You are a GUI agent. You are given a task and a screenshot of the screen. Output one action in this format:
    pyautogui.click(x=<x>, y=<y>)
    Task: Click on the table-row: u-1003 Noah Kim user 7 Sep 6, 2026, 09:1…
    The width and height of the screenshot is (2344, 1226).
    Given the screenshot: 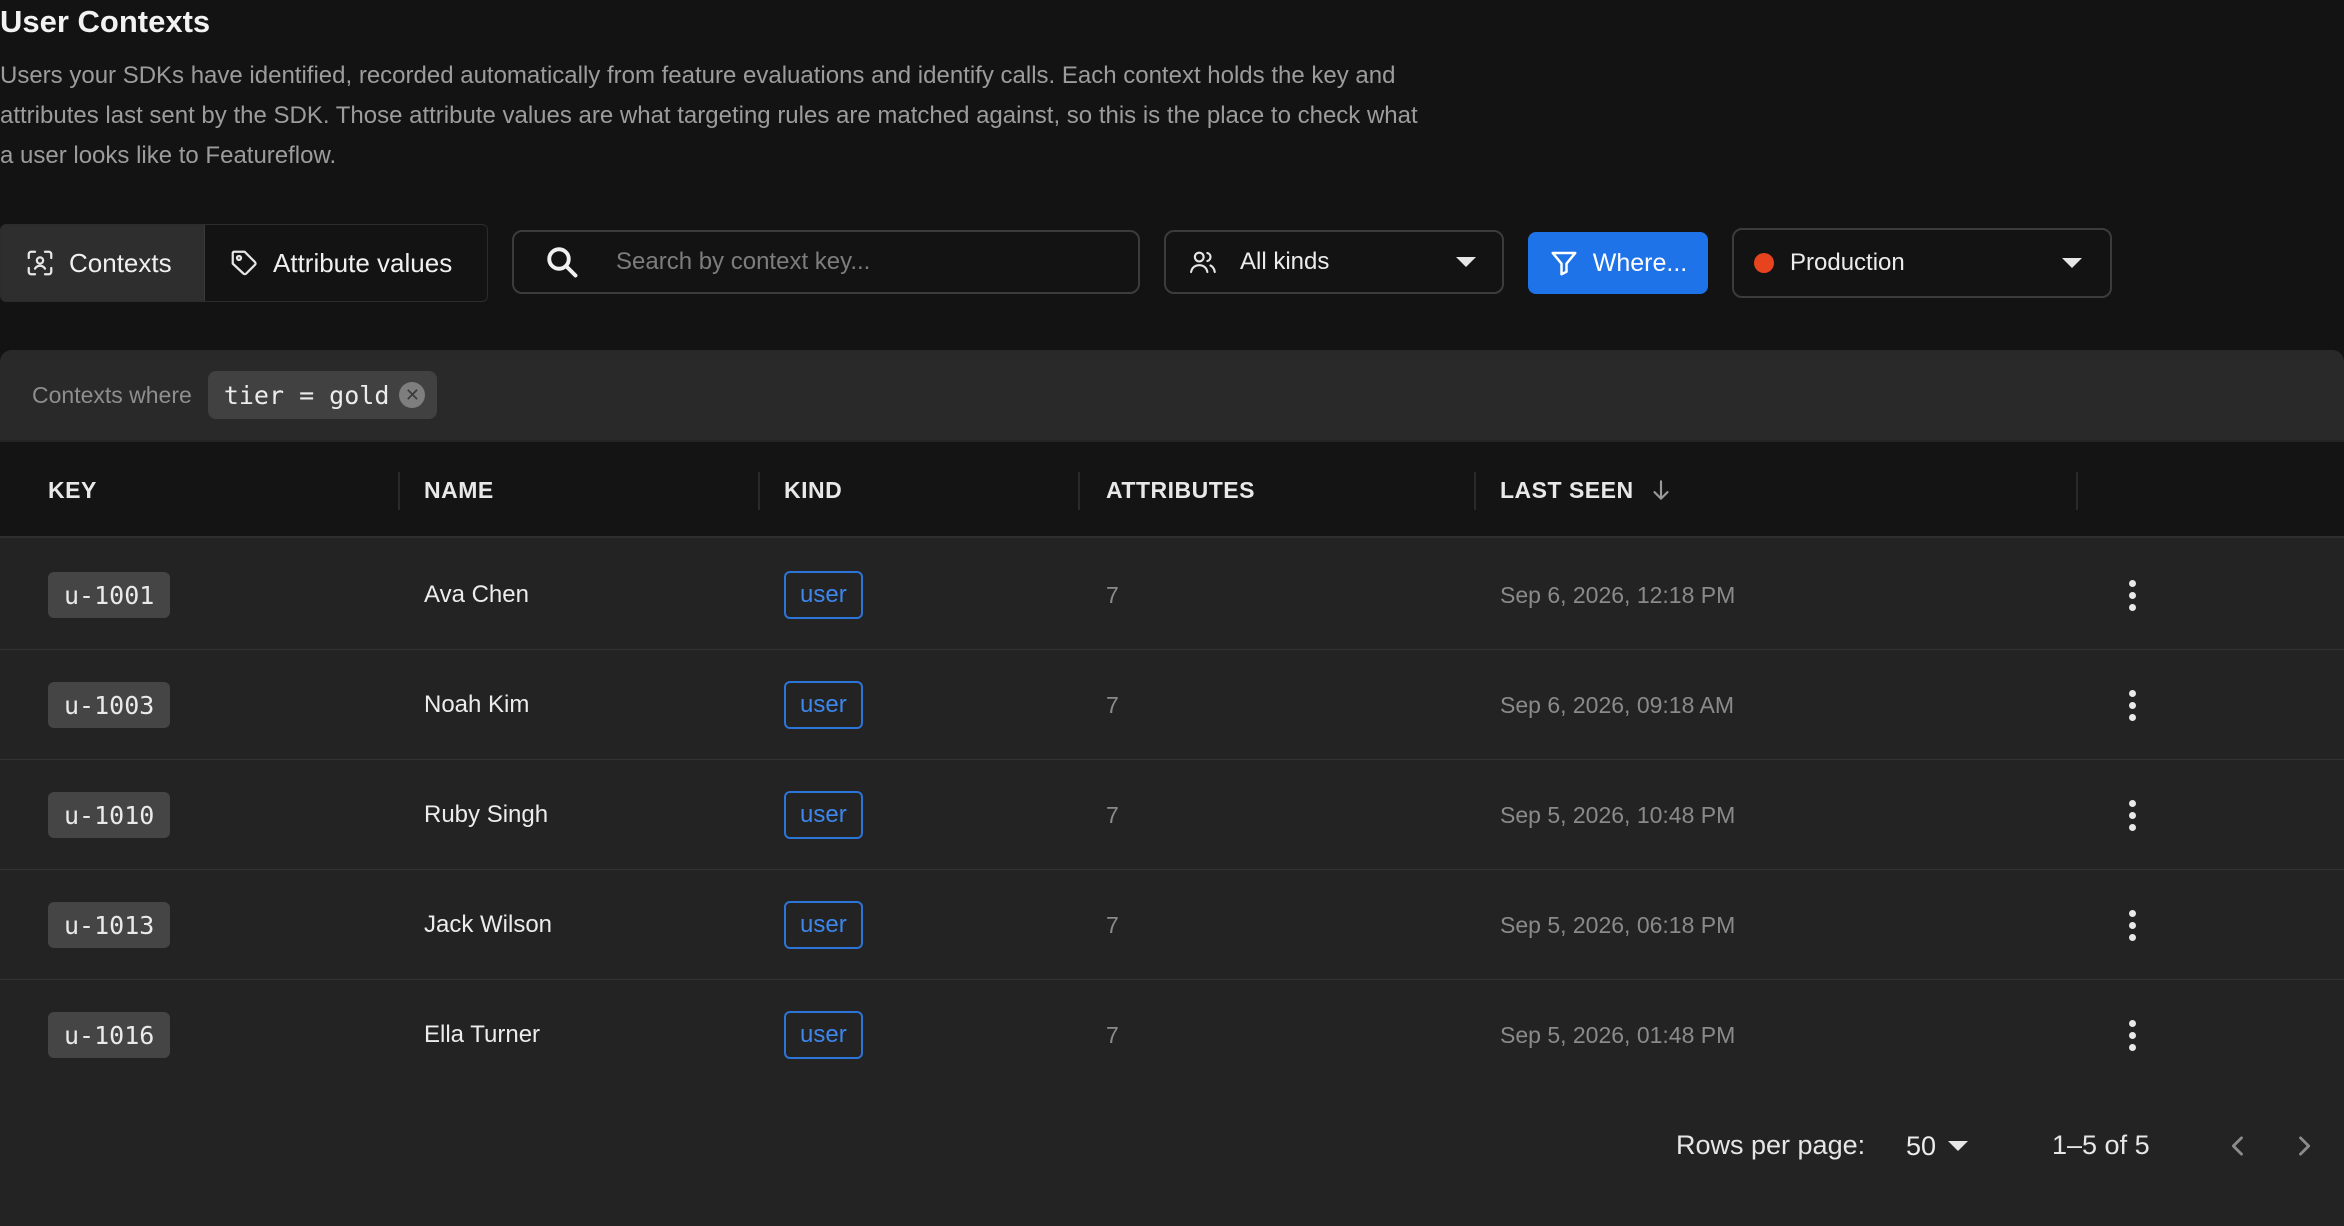 What is the action you would take?
    pyautogui.click(x=1172, y=705)
    